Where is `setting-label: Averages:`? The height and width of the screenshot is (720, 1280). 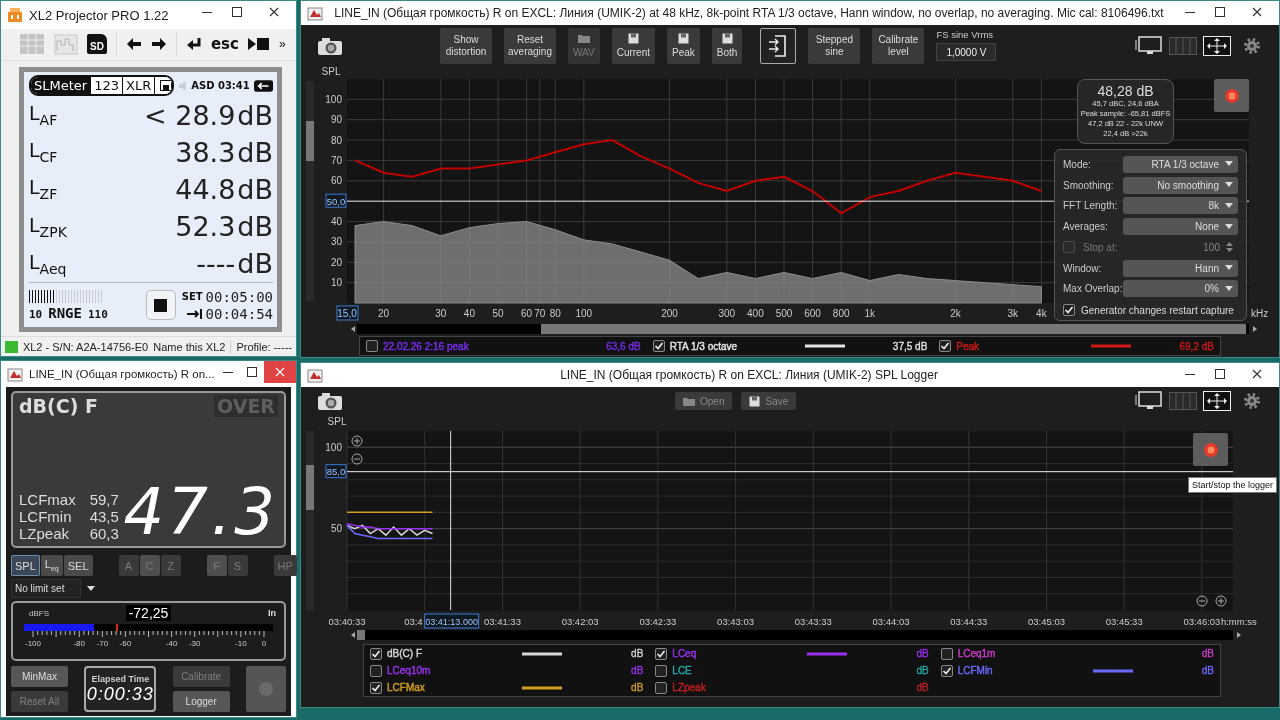 setting-label: Averages: is located at coordinates (1086, 227).